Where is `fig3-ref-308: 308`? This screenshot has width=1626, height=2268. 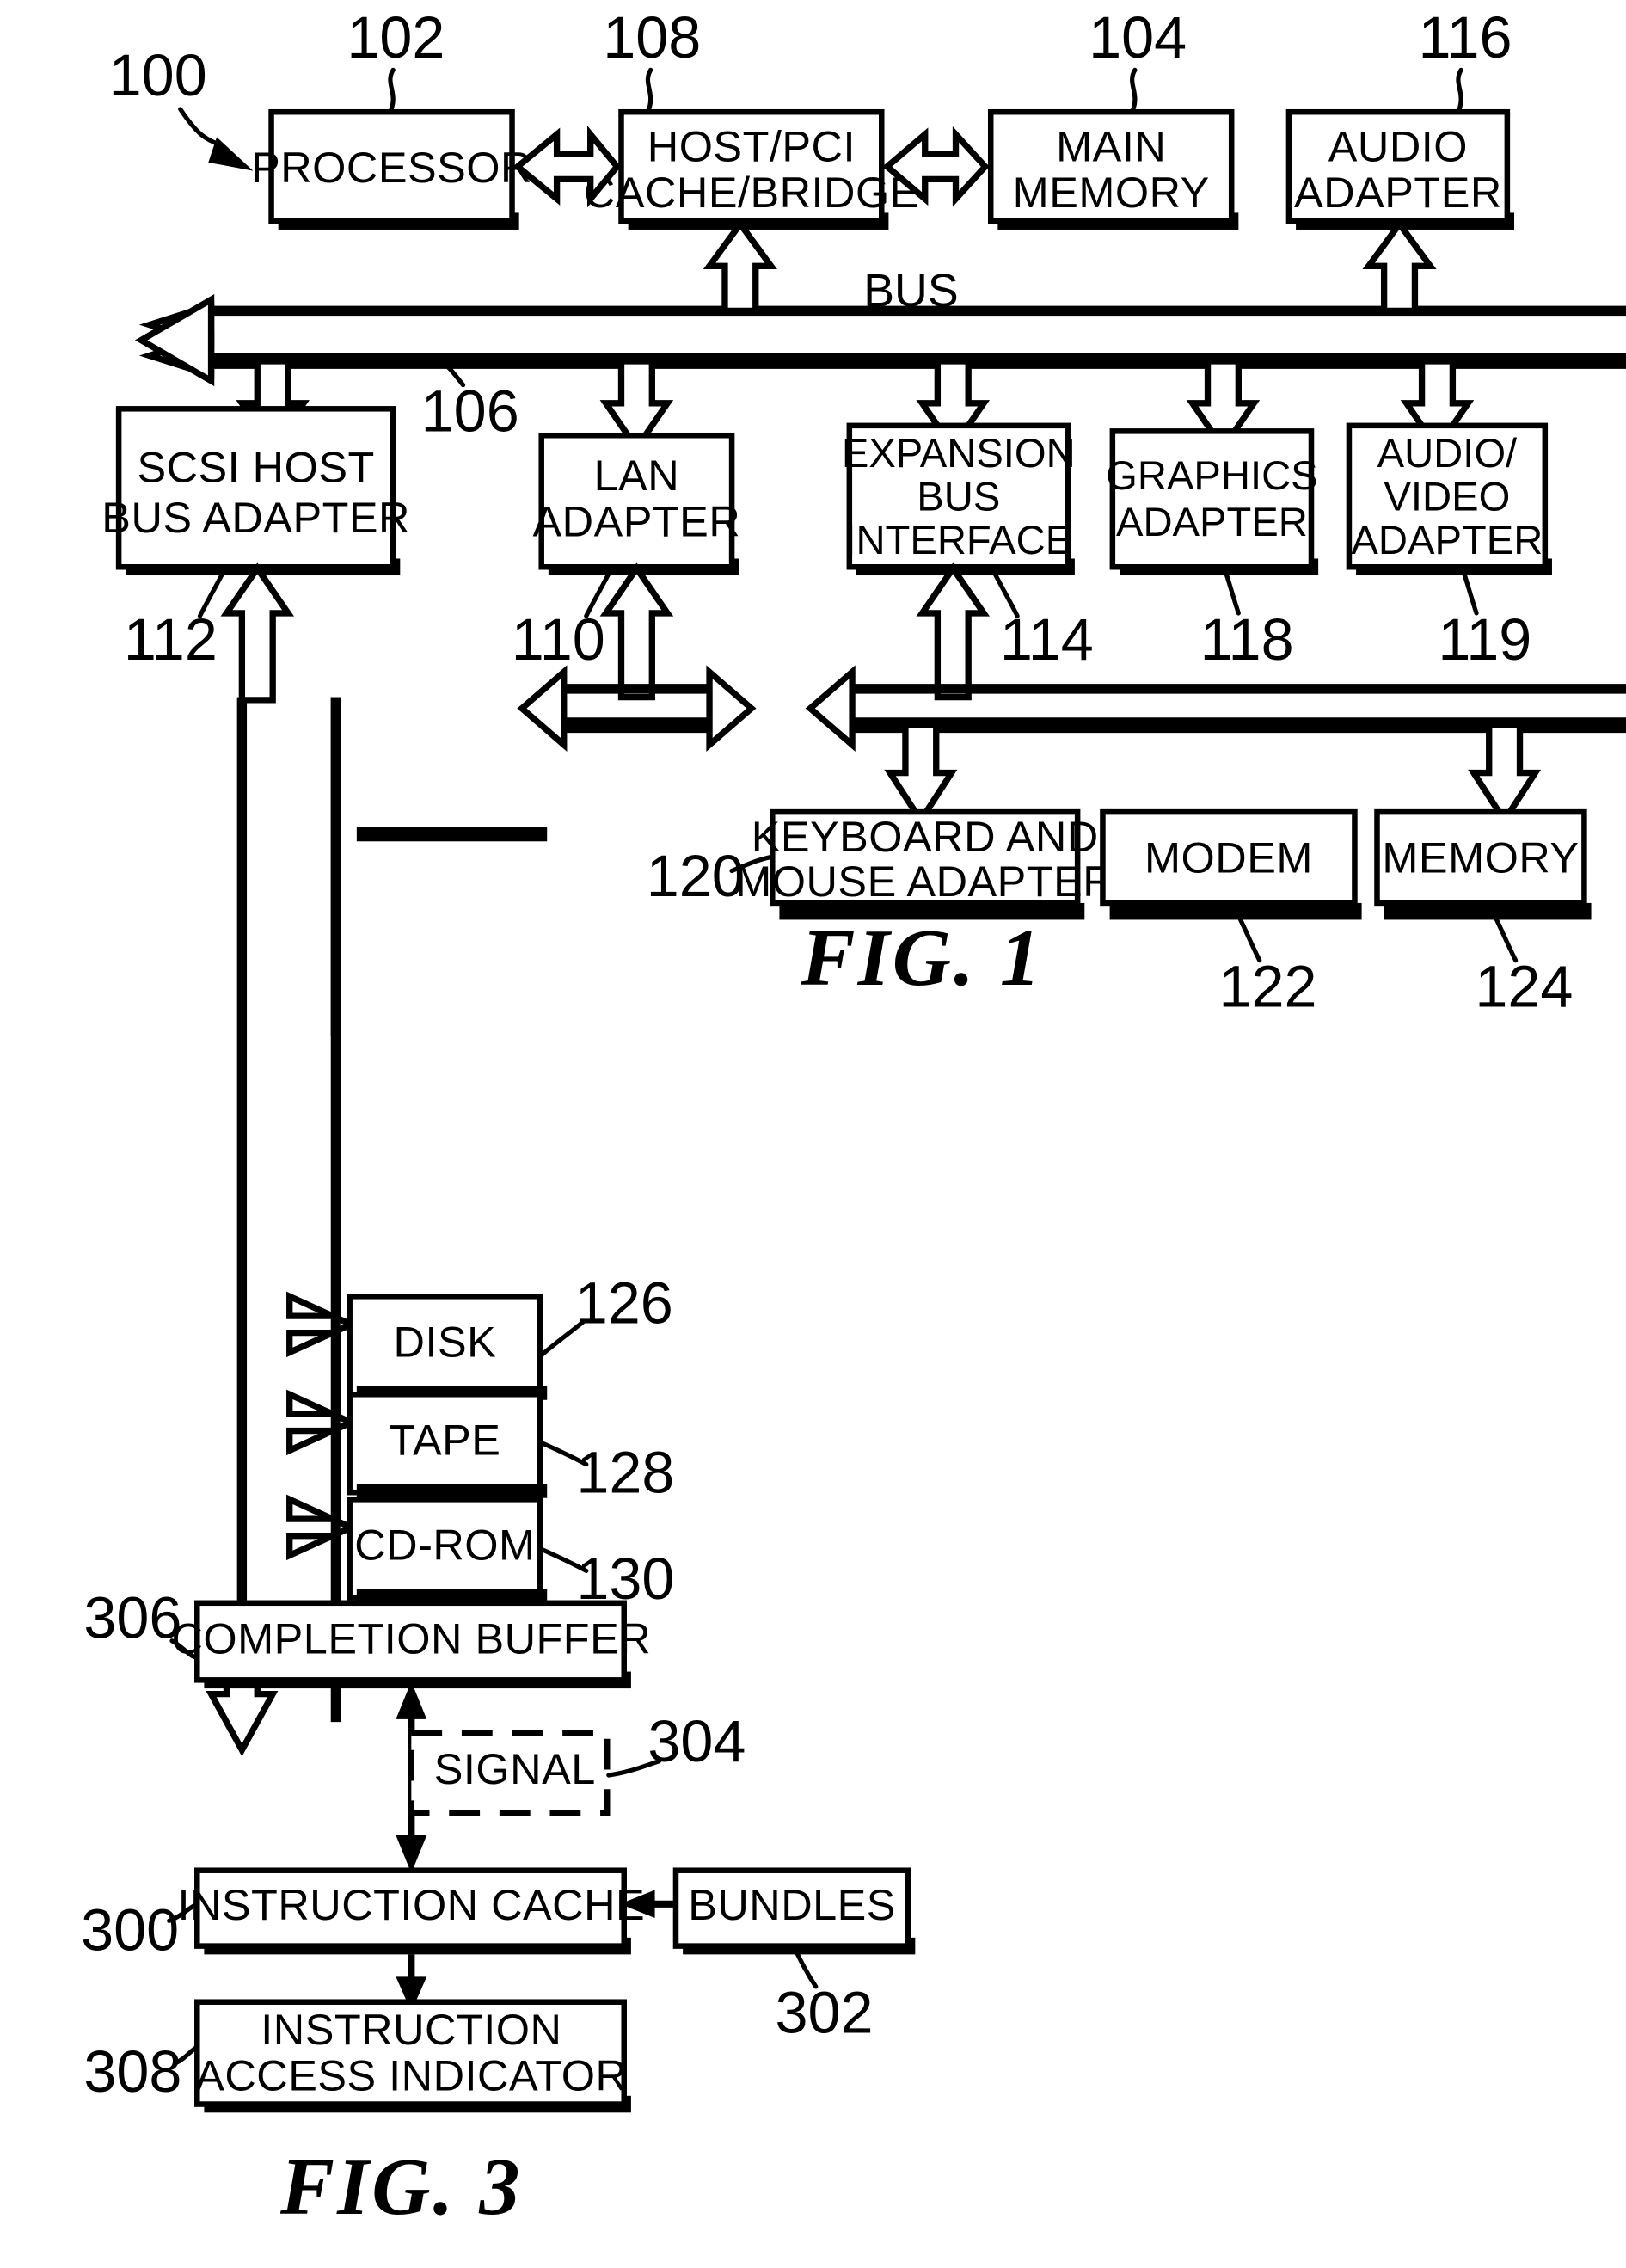
fig3-ref-308: 308 is located at coordinates (132, 2072).